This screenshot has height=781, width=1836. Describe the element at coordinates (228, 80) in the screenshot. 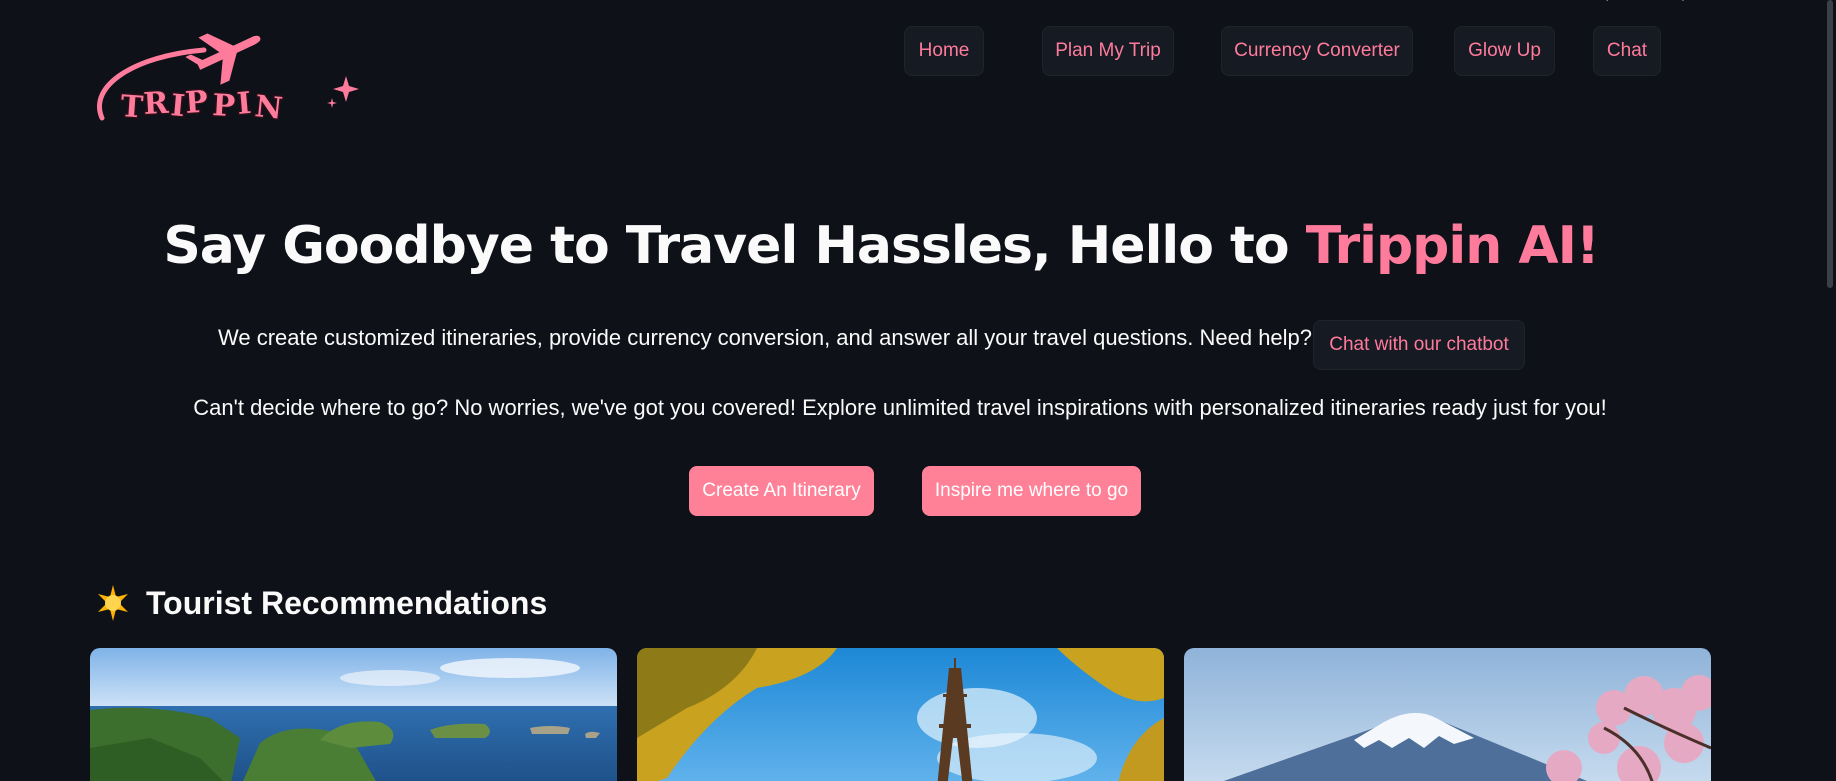

I see `logo-graphic: T R I P P I N` at that location.